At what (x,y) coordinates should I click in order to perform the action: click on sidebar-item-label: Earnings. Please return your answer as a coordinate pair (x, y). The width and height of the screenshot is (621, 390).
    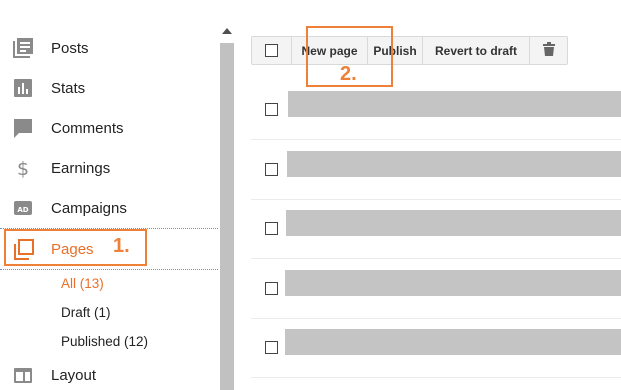
    Looking at the image, I should click on (81, 168).